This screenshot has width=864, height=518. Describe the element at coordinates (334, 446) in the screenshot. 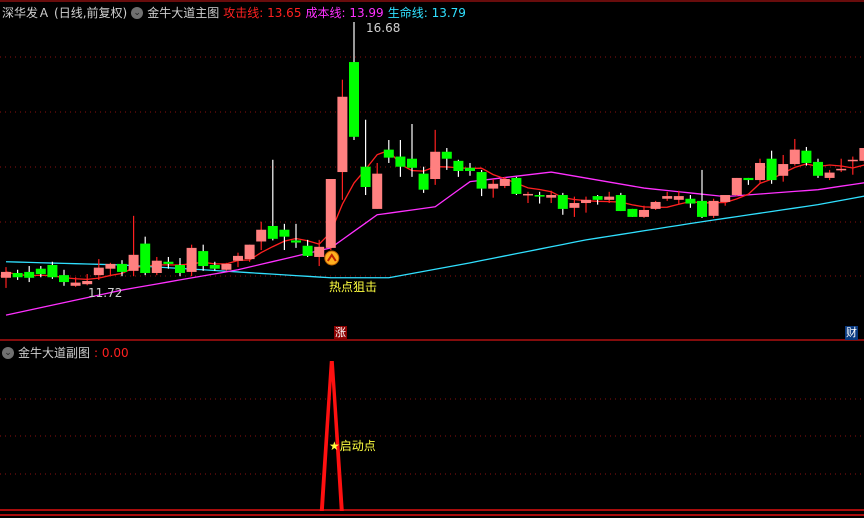

I see `star-icon: ★` at that location.